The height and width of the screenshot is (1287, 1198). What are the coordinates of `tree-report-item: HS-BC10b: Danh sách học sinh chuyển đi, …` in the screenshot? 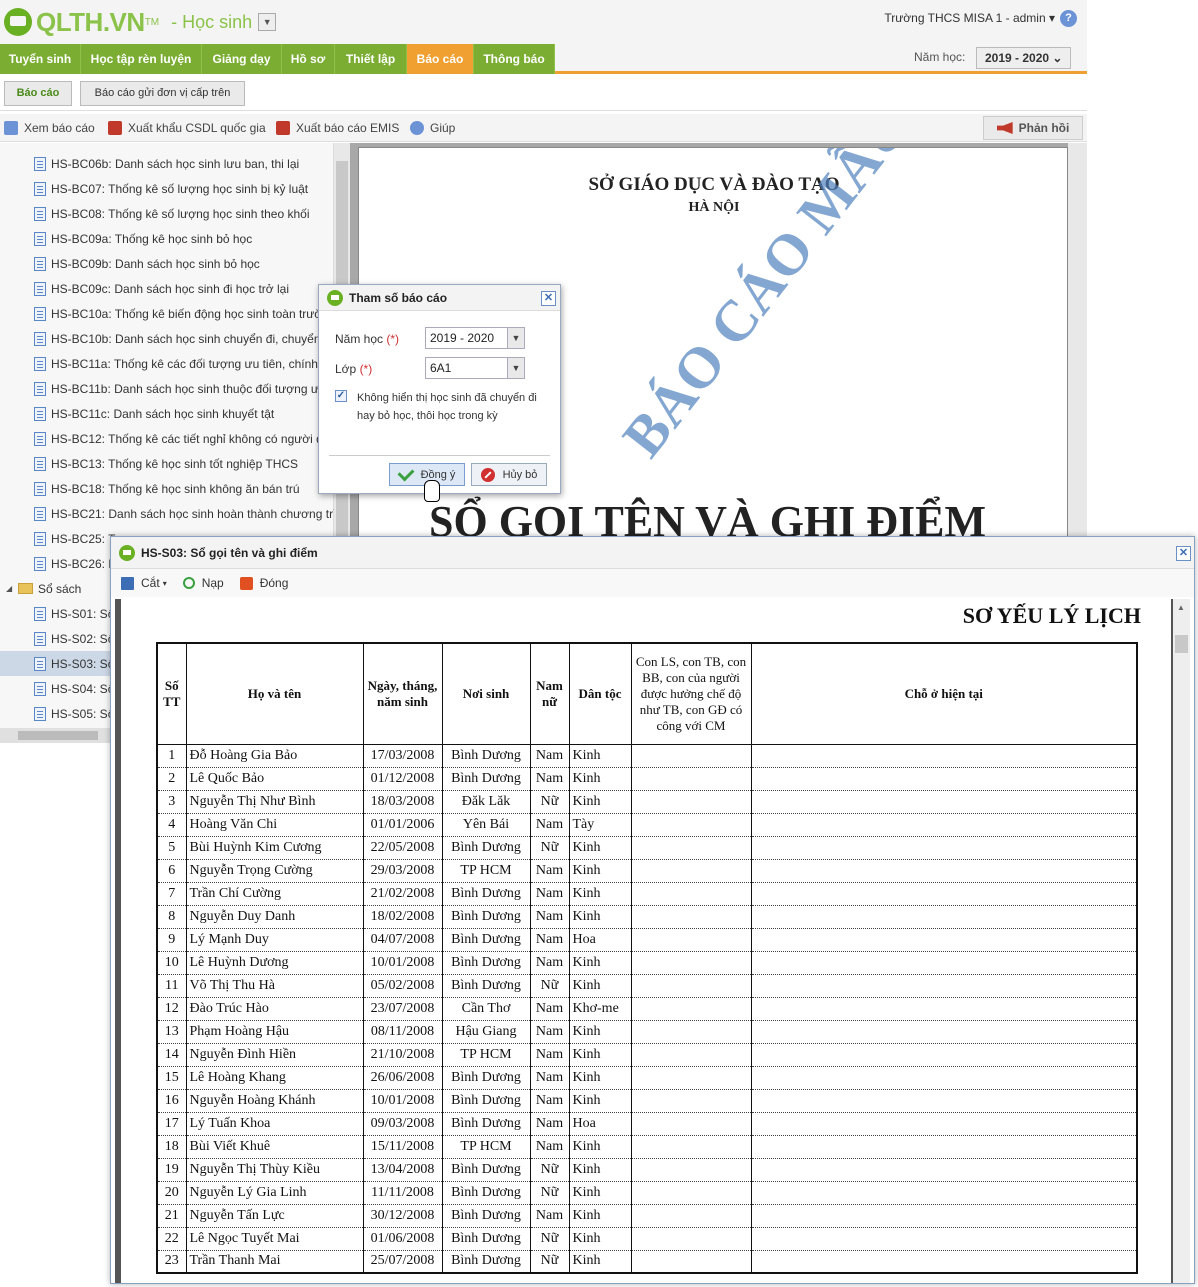 It's located at (167, 338).